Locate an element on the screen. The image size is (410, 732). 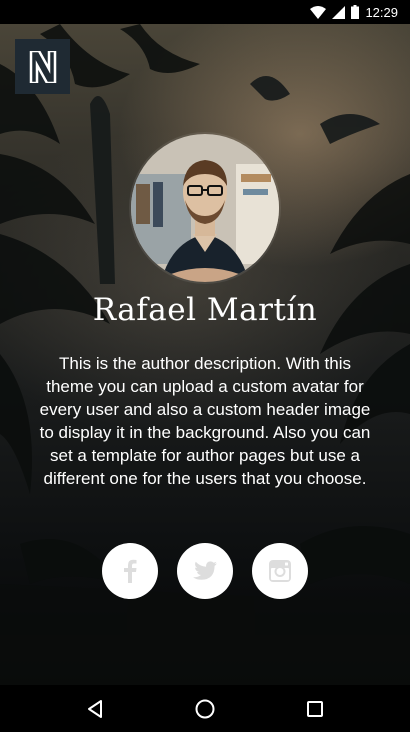
back-button is located at coordinates (95, 709).